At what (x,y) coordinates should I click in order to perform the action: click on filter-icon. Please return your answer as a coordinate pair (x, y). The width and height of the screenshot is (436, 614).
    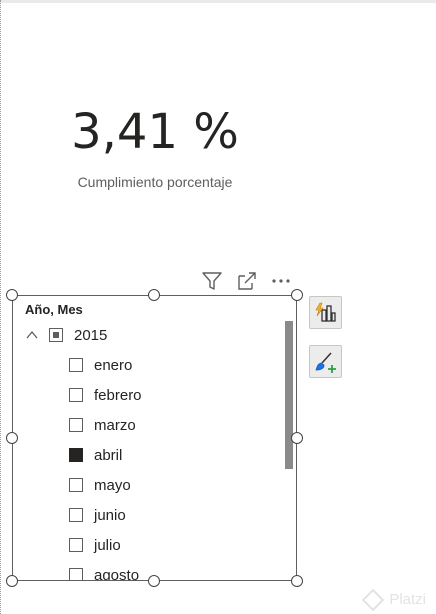
    Looking at the image, I should click on (212, 281).